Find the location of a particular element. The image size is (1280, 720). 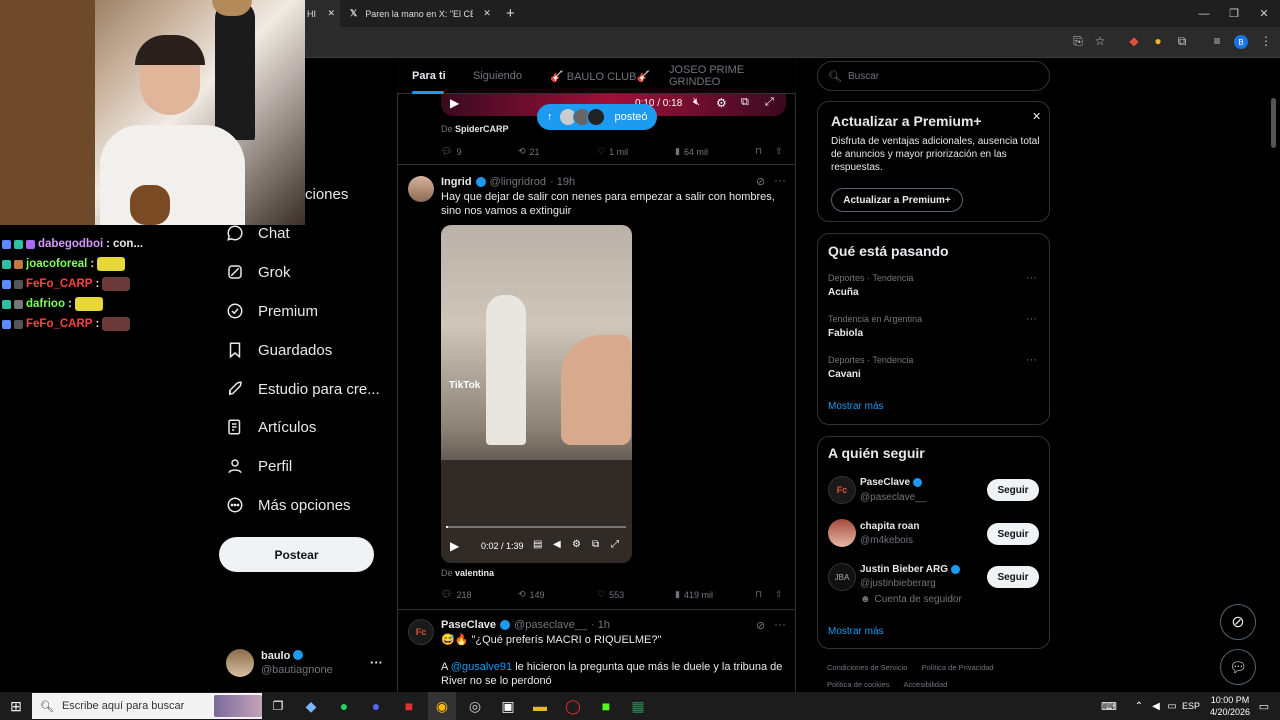

settings-icon: ⚙ is located at coordinates (576, 544).